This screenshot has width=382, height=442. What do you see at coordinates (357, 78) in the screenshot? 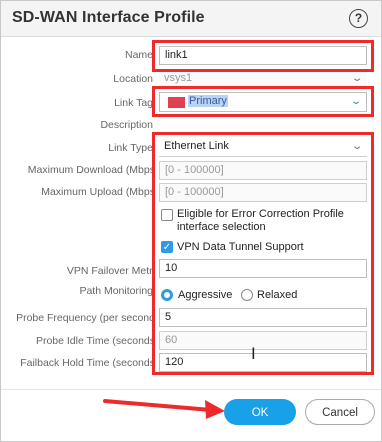
I see `chevron-down-icon: ⌄` at bounding box center [357, 78].